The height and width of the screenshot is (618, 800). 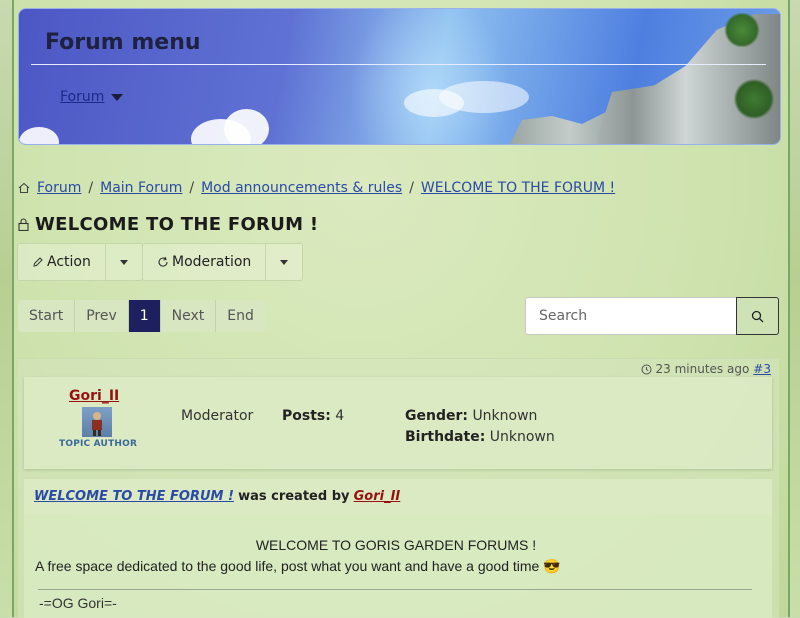 What do you see at coordinates (134, 496) in the screenshot?
I see `created-topic-link: WELCOME TO THE FORUM !` at bounding box center [134, 496].